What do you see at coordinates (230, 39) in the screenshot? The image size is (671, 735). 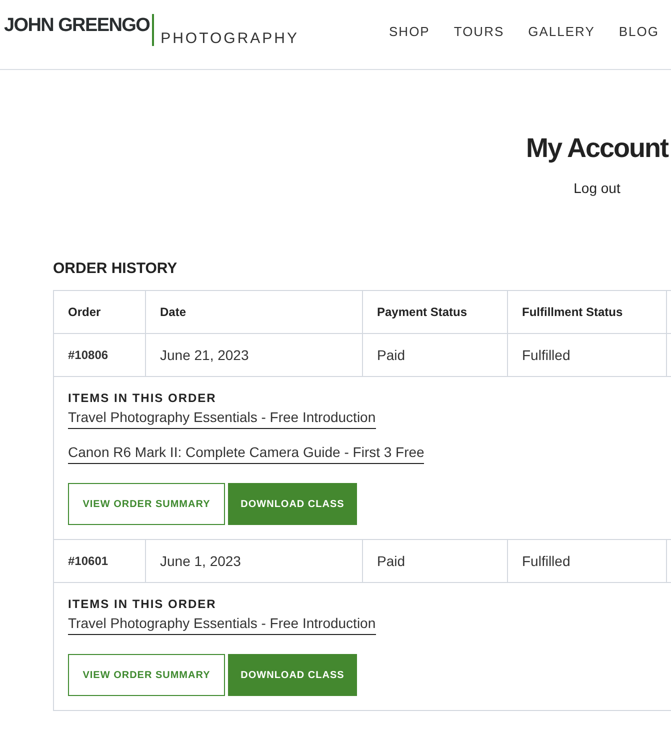 I see `logo-tagline: PHOTOGRAPHY` at bounding box center [230, 39].